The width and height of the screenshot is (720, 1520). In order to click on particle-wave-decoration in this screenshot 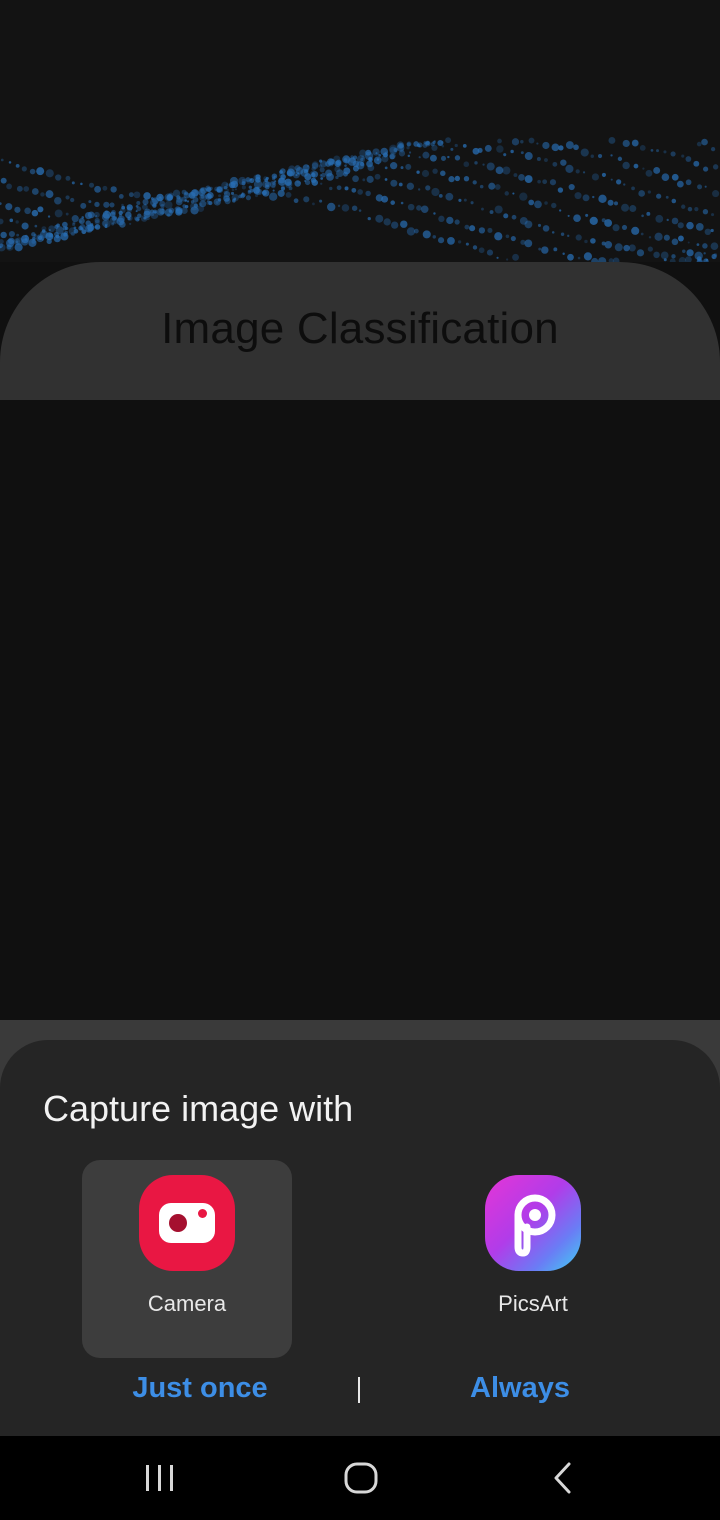, I will do `click(360, 199)`.